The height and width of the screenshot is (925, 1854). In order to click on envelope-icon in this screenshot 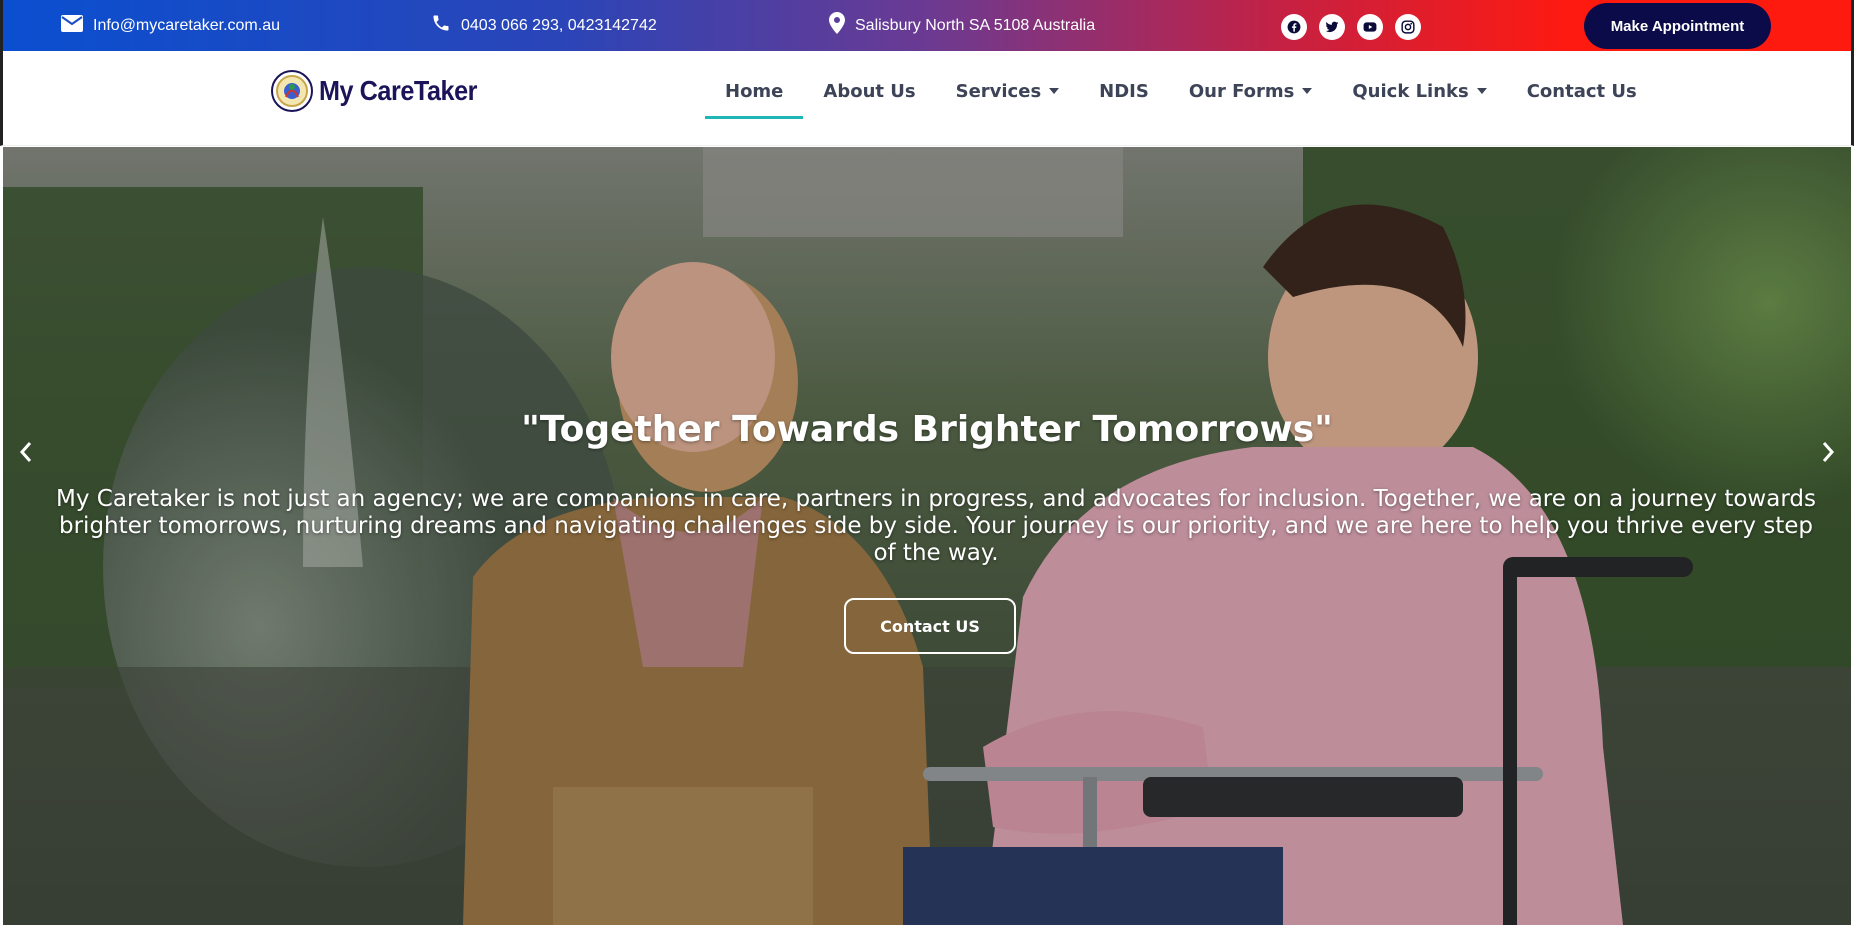, I will do `click(72, 25)`.